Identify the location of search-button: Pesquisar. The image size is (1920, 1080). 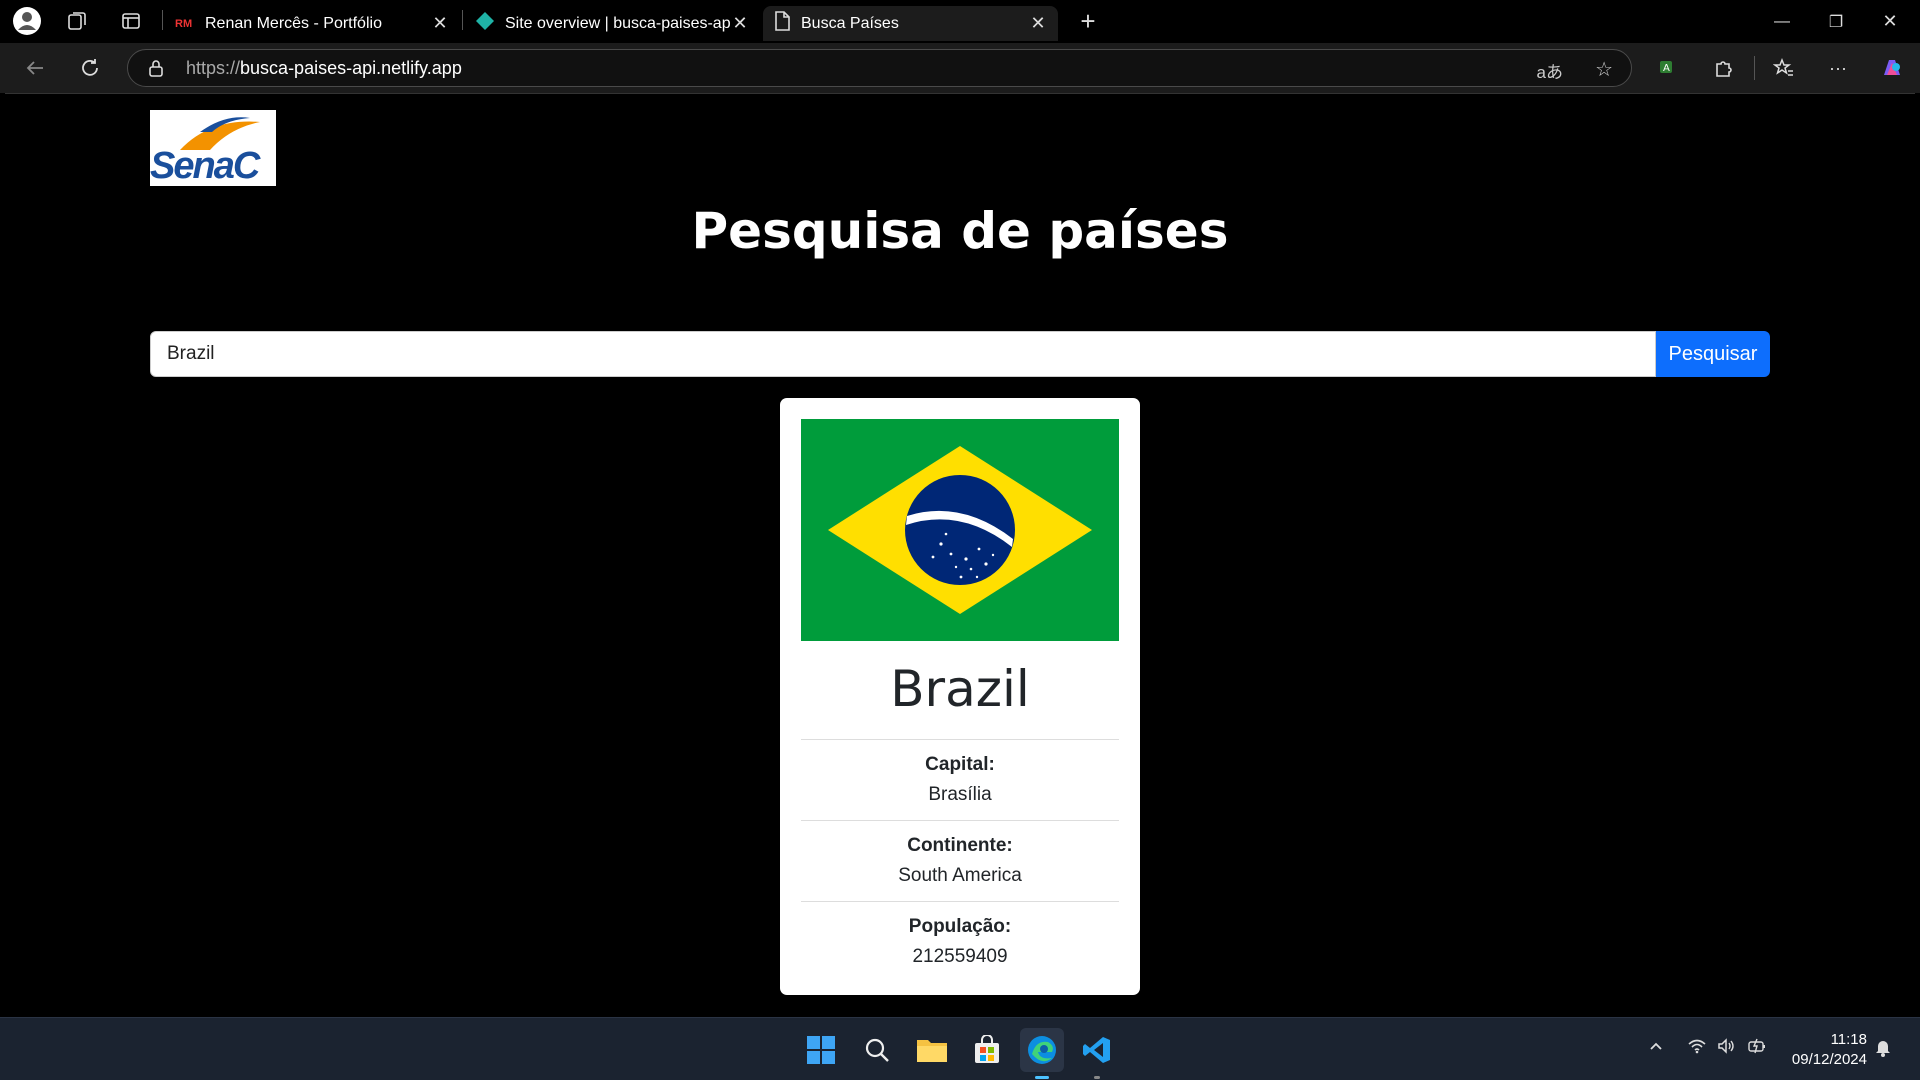
(1713, 354).